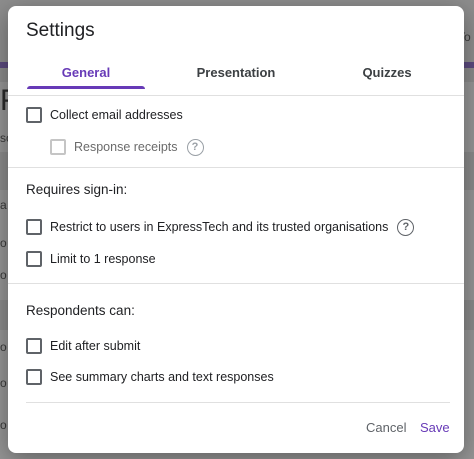 Image resolution: width=474 pixels, height=459 pixels. What do you see at coordinates (387, 77) in the screenshot?
I see `tab-quizzes: Quizzes` at bounding box center [387, 77].